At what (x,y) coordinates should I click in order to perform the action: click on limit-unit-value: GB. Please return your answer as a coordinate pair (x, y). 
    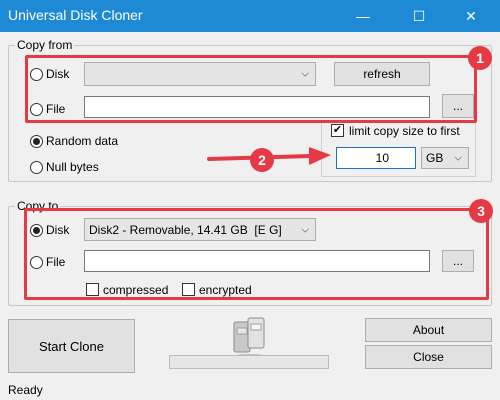
    Looking at the image, I should click on (435, 158).